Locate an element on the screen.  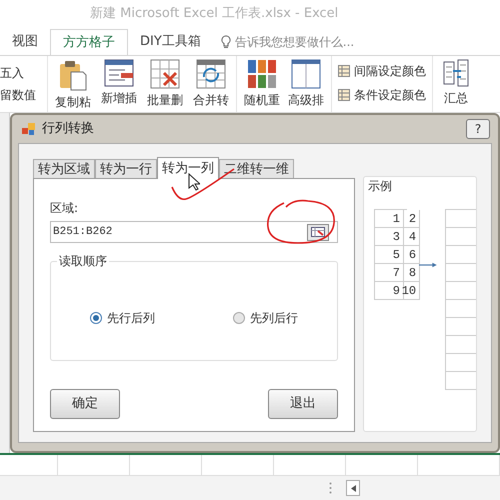
group-title: 示例 is located at coordinates (380, 186).